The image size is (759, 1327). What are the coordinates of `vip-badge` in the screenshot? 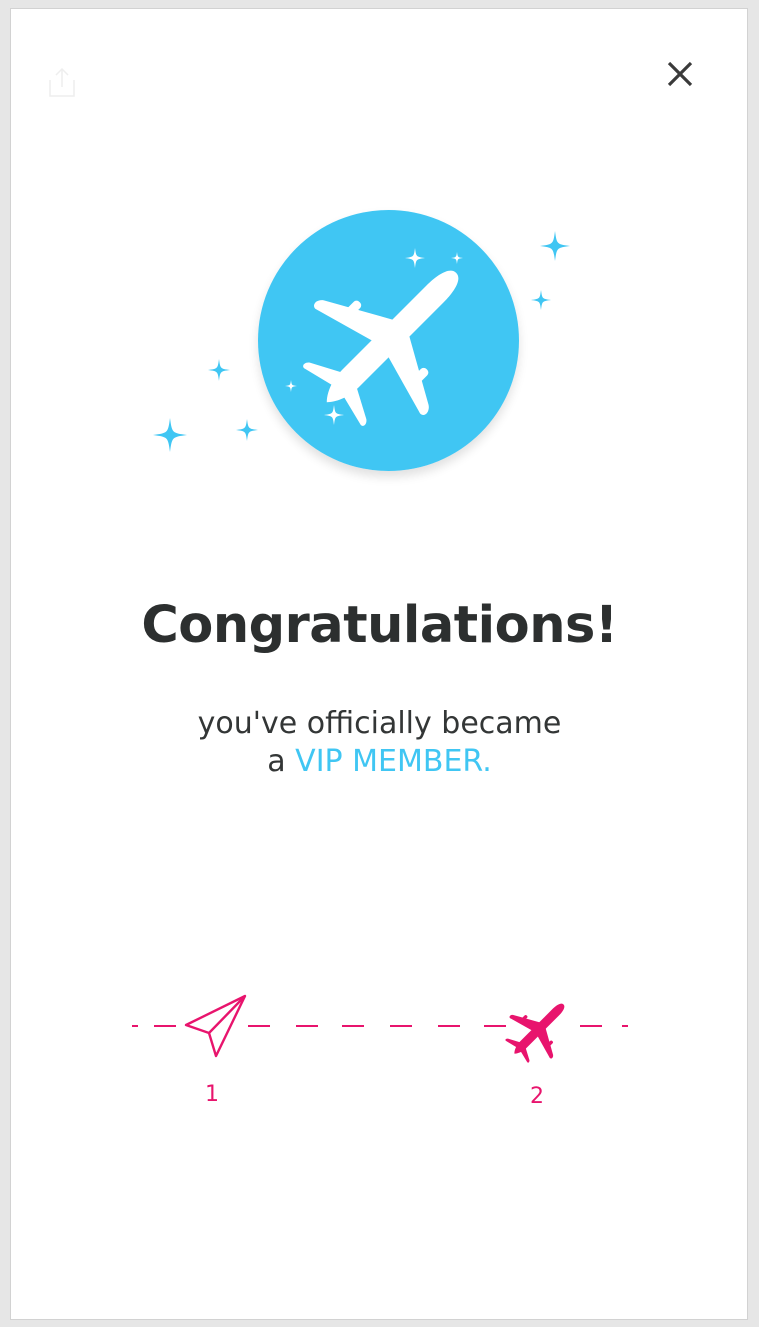 It's located at (388, 340).